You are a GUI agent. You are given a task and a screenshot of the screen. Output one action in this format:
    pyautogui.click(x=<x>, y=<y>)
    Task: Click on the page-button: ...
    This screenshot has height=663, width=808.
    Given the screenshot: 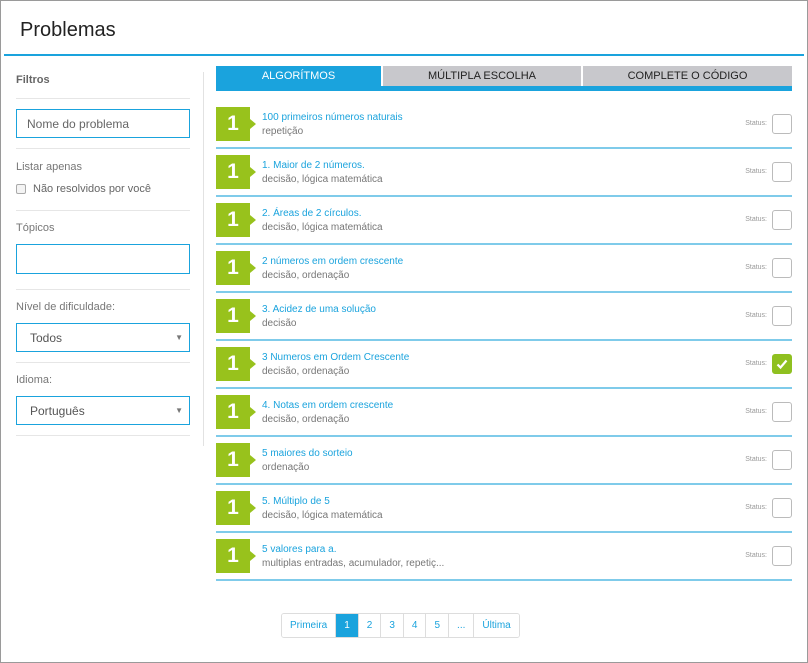 What is the action you would take?
    pyautogui.click(x=462, y=625)
    